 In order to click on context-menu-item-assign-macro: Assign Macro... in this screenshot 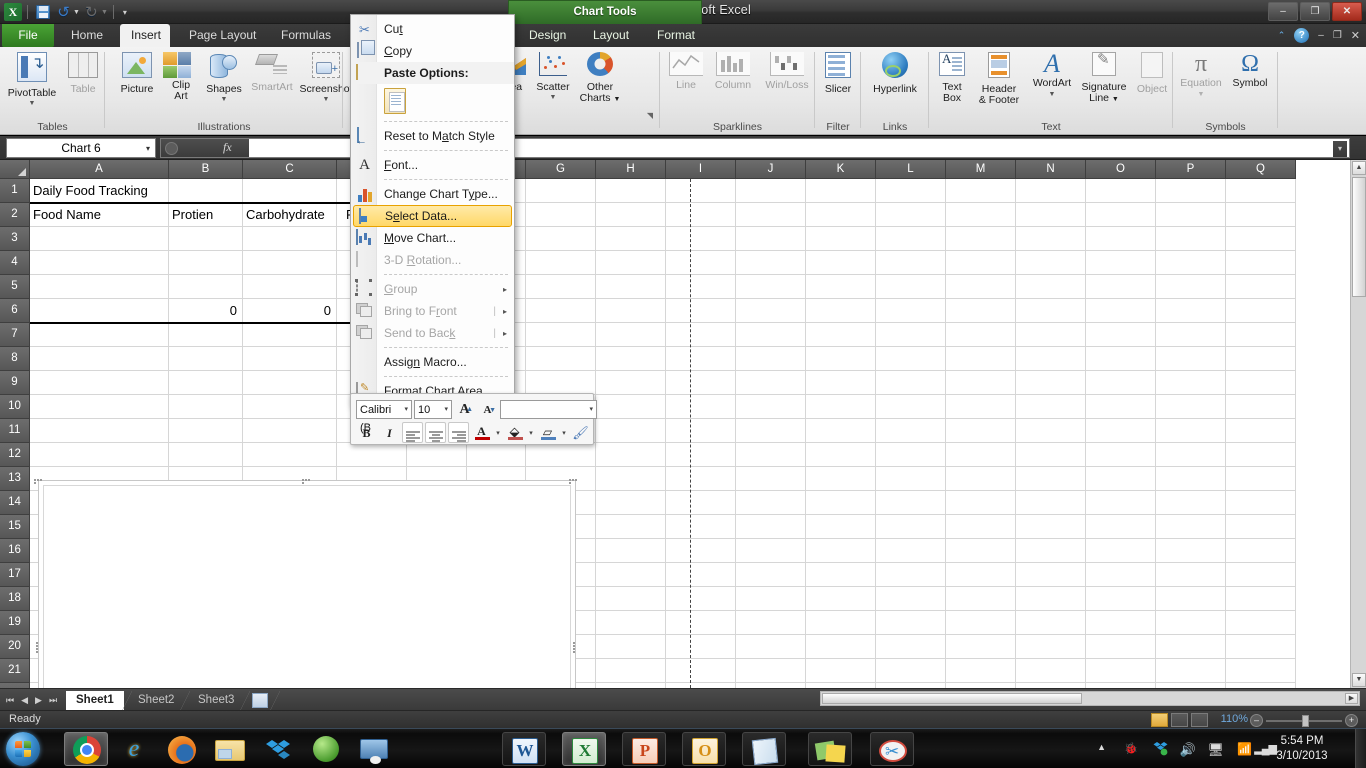, I will do `click(432, 362)`.